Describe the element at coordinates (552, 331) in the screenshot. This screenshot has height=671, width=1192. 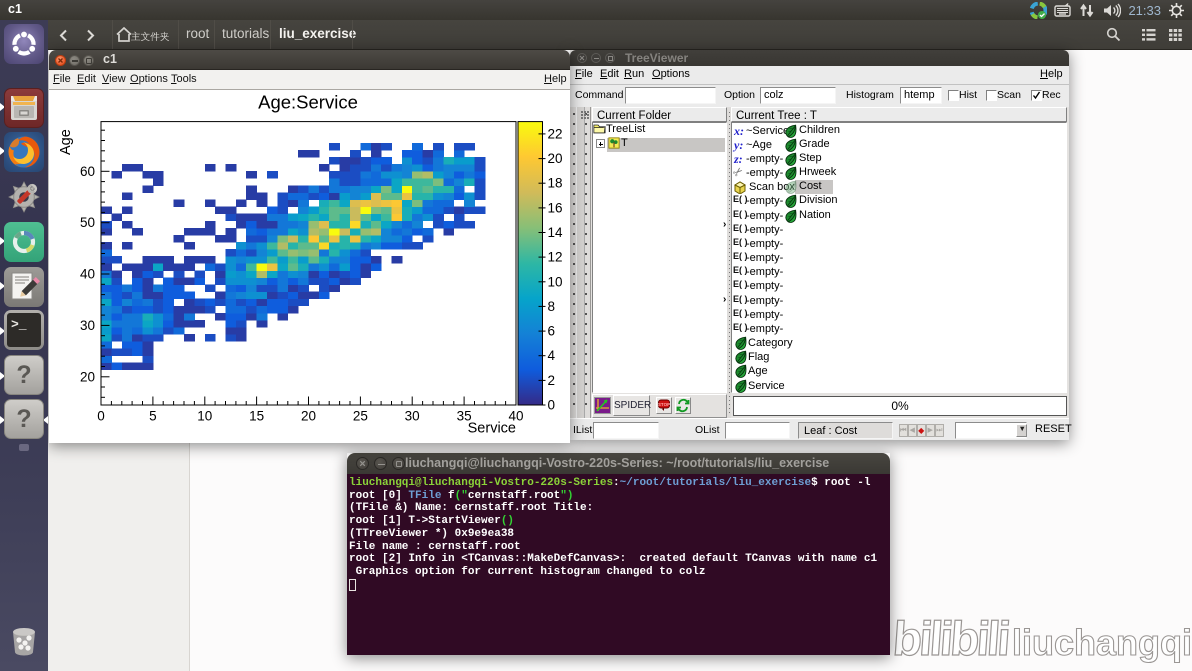
I see `svg-text: 6` at that location.